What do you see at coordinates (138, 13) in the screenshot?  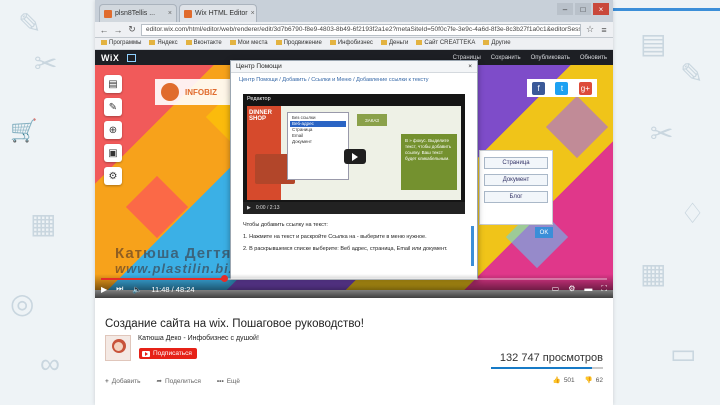 I see `browser-tab-1: plsn8Tellis ... ×` at bounding box center [138, 13].